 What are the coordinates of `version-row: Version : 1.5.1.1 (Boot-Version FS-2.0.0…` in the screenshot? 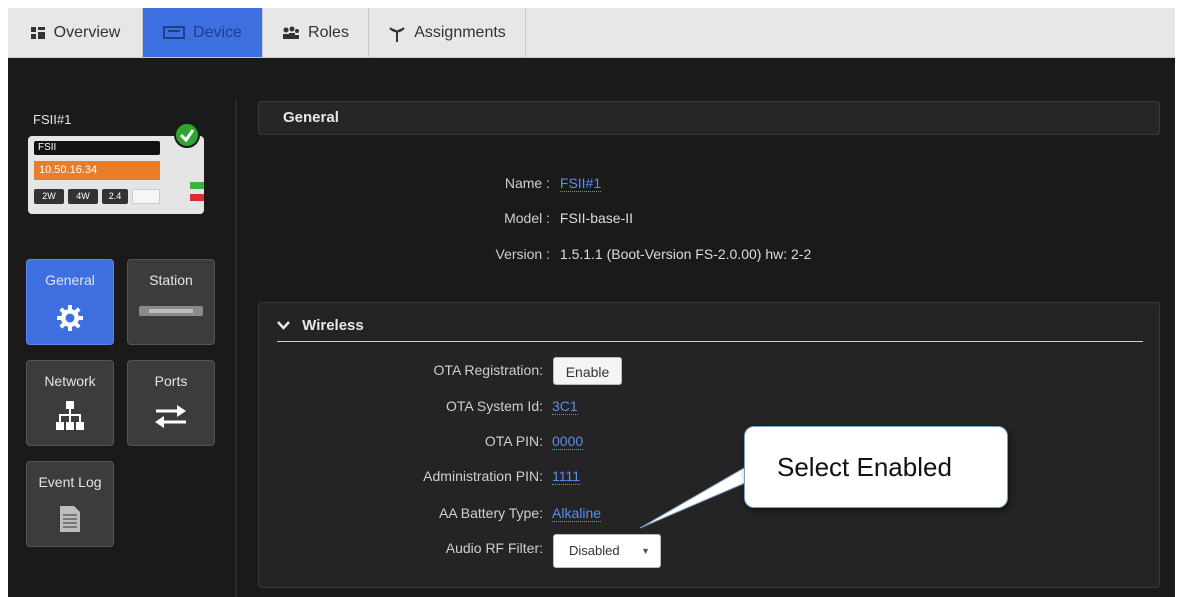 It's located at (626, 254).